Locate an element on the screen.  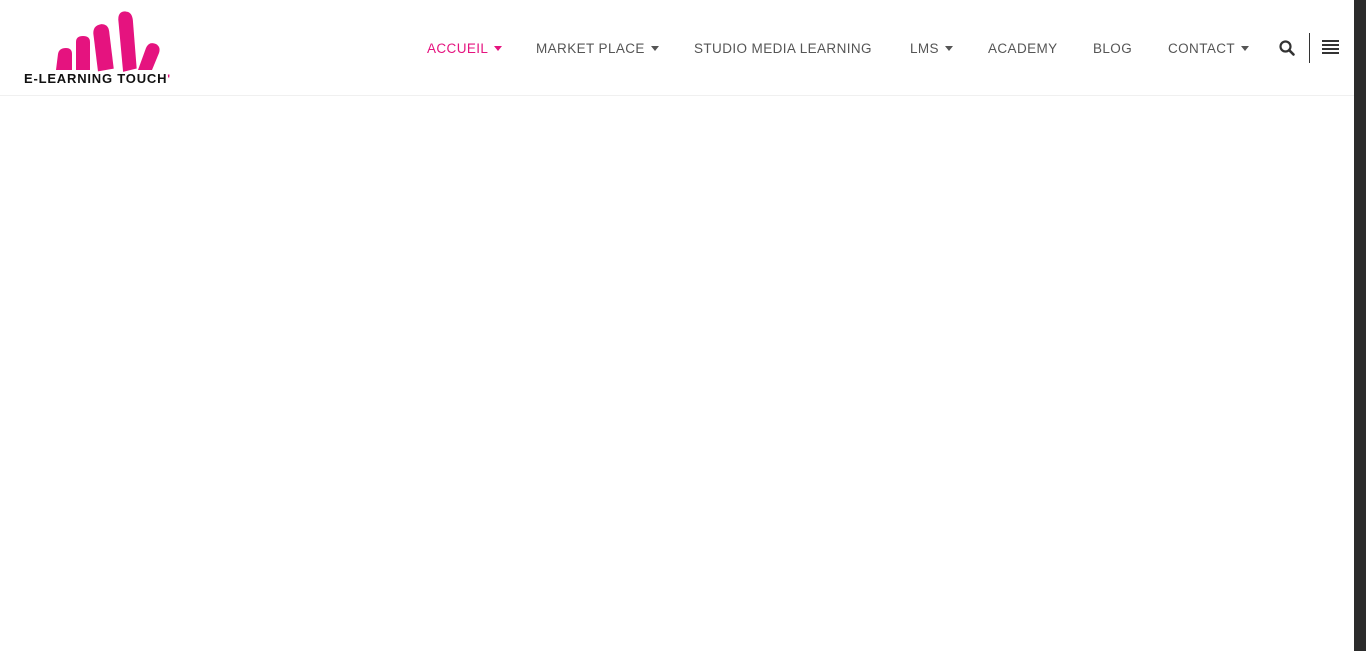
search-icon is located at coordinates (1287, 48).